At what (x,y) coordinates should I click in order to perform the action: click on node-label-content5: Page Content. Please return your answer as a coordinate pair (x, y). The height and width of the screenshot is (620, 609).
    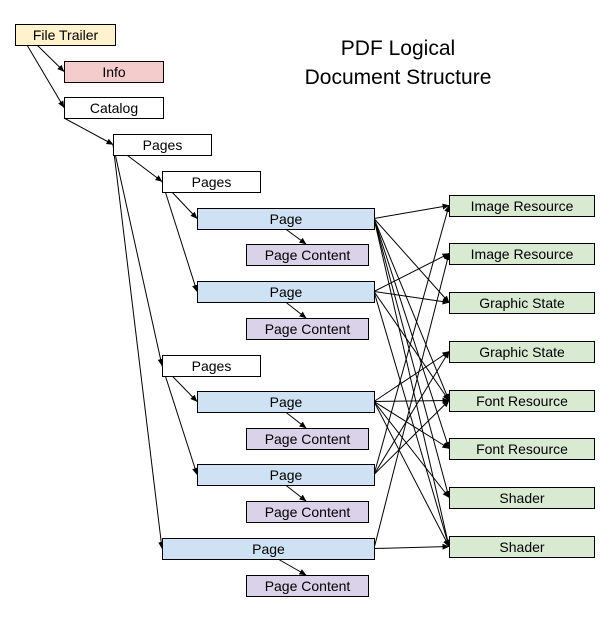
    Looking at the image, I should click on (308, 586).